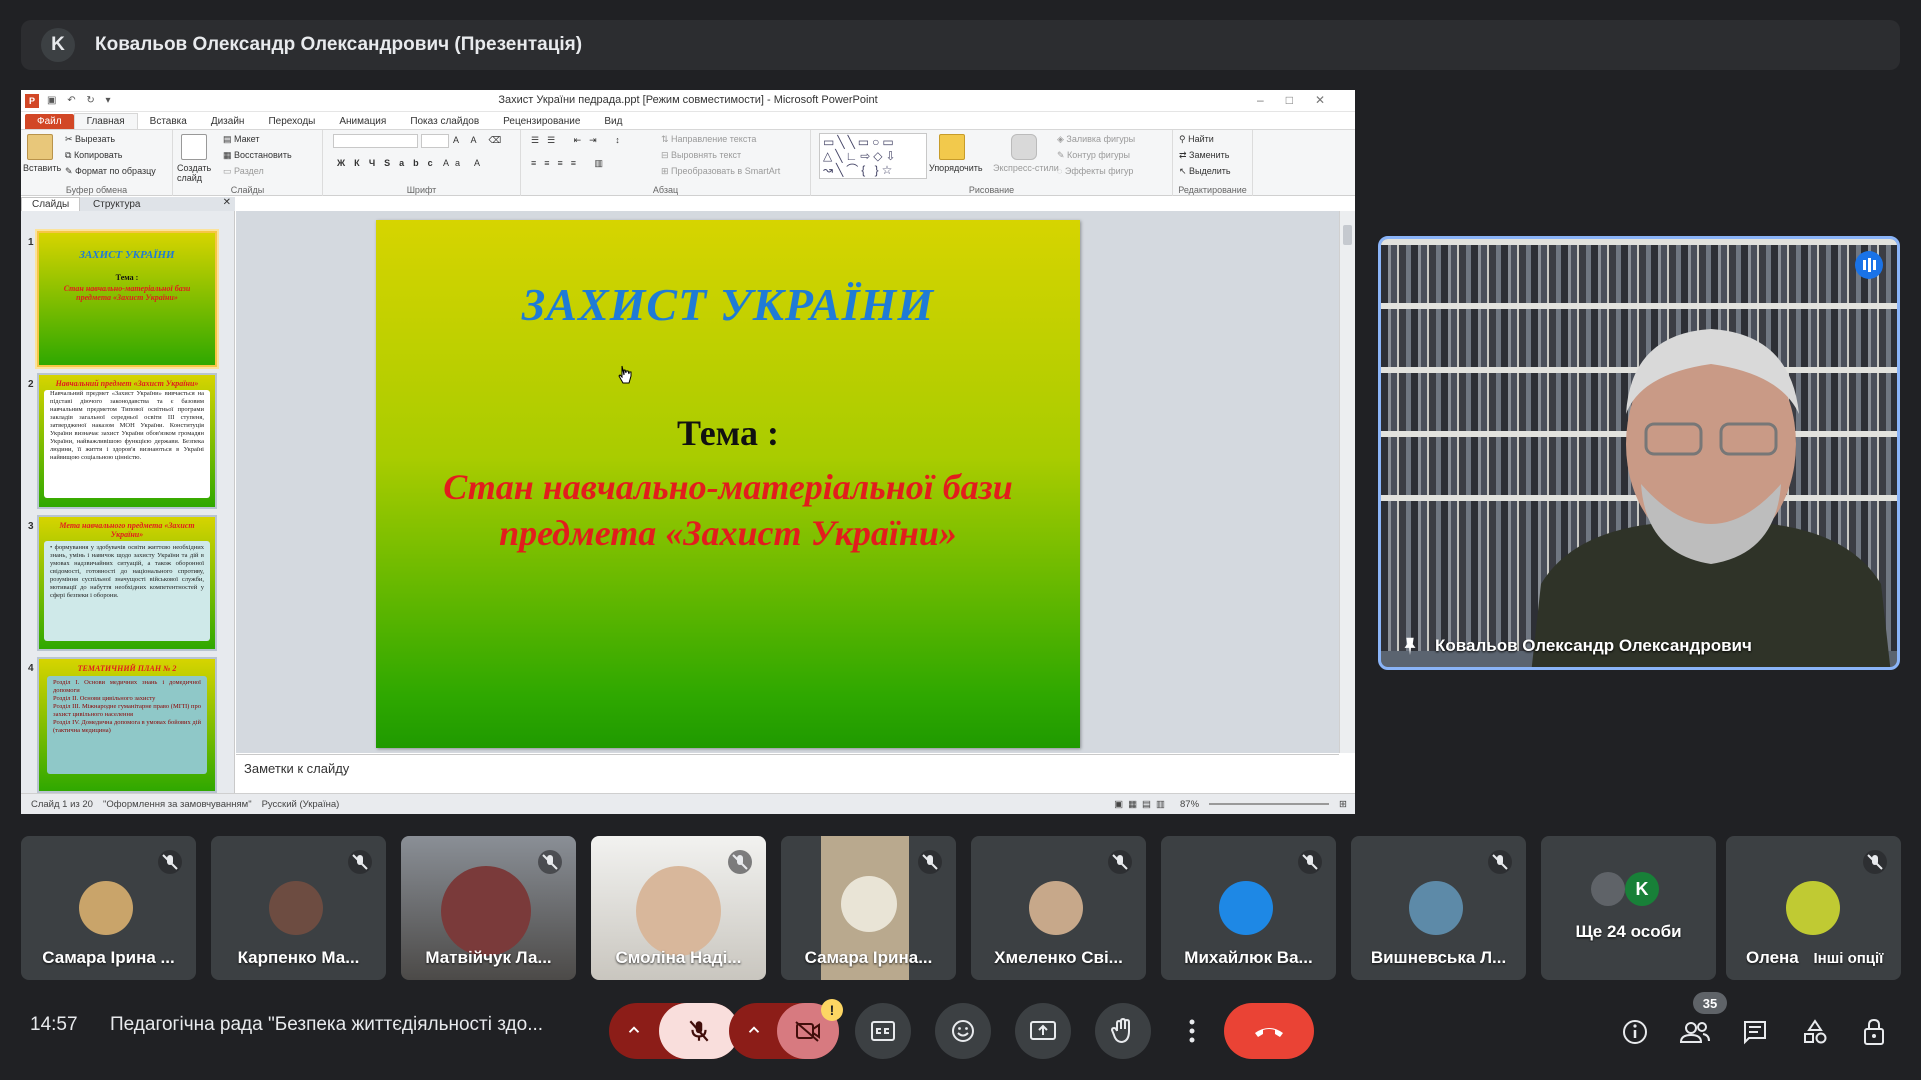 The width and height of the screenshot is (1921, 1080). What do you see at coordinates (375, 141) in the screenshot?
I see `font-name-box` at bounding box center [375, 141].